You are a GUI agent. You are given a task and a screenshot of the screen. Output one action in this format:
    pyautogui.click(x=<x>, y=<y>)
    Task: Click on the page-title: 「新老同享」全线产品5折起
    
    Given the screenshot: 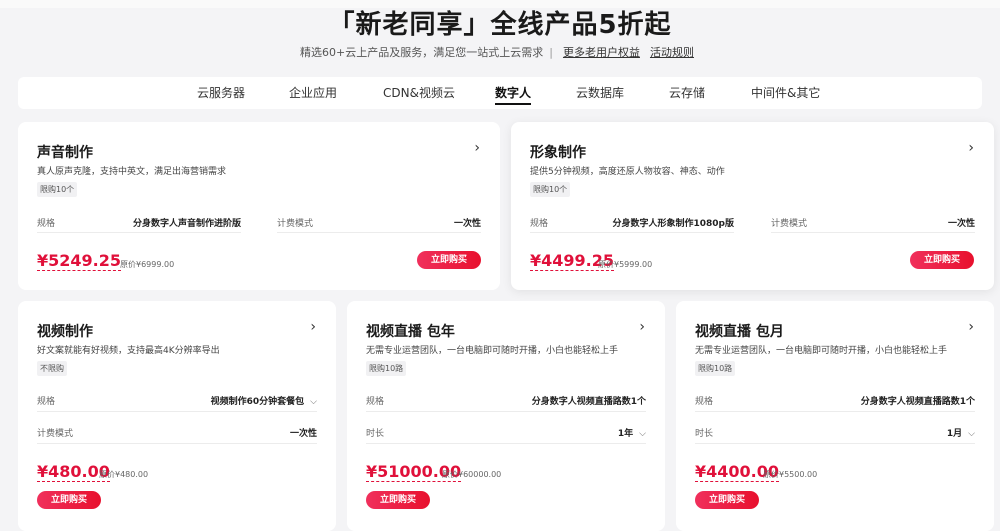 What is the action you would take?
    pyautogui.click(x=500, y=25)
    